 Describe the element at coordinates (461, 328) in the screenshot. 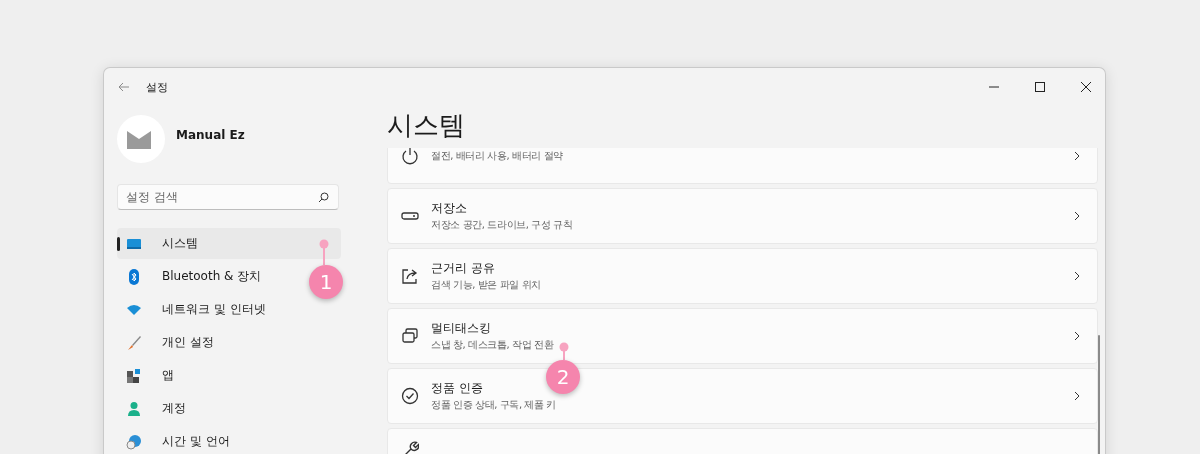

I see `card-title: 멀티태스킹` at that location.